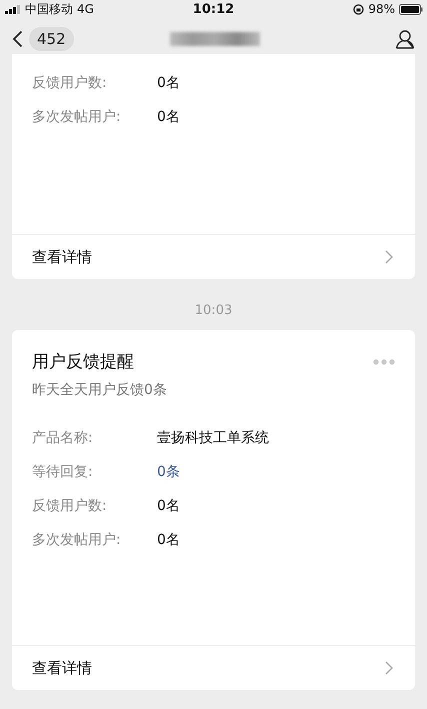  What do you see at coordinates (83, 362) in the screenshot?
I see `card-title: 用户反馈提醒` at bounding box center [83, 362].